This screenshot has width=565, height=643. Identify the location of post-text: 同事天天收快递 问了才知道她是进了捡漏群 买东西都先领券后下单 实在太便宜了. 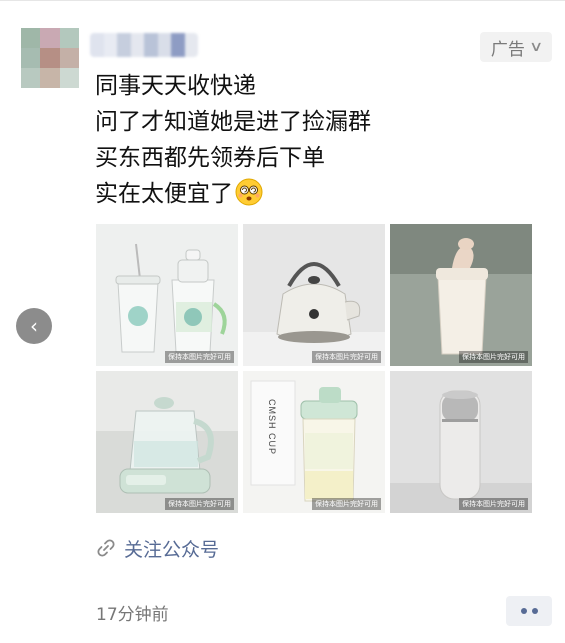
(233, 140).